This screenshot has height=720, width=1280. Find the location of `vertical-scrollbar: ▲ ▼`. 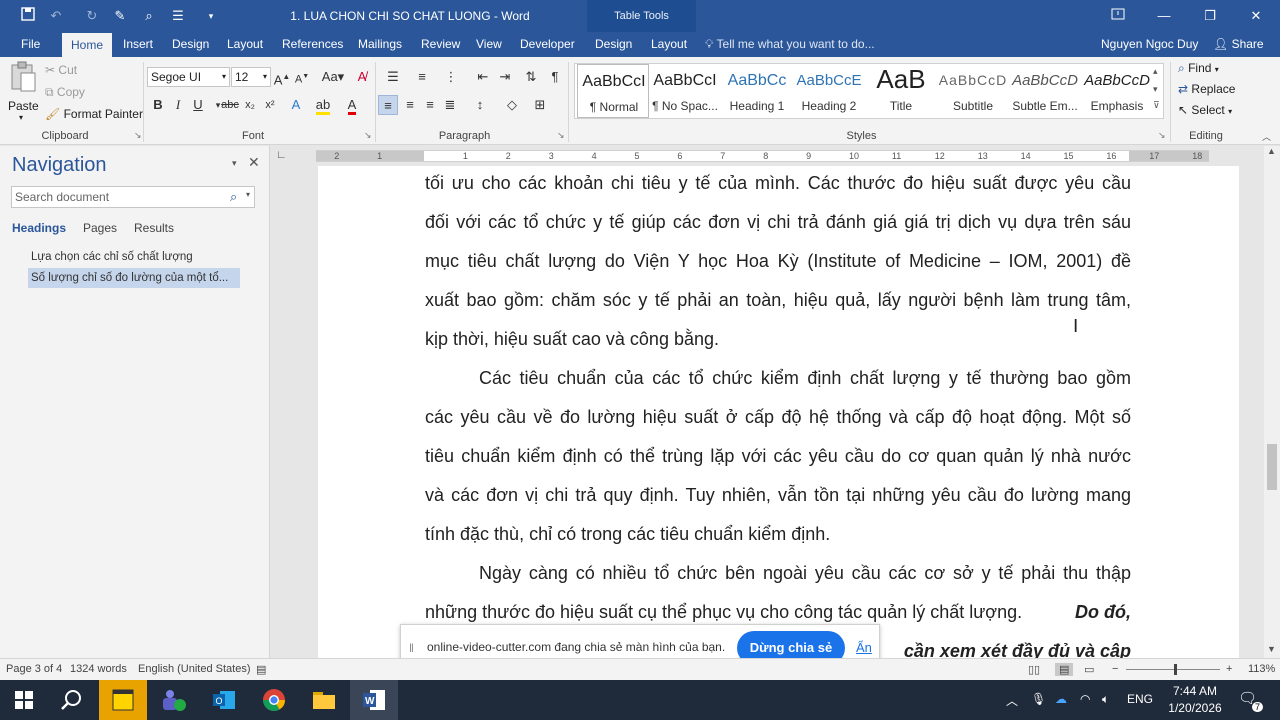

vertical-scrollbar: ▲ ▼ is located at coordinates (1272, 402).